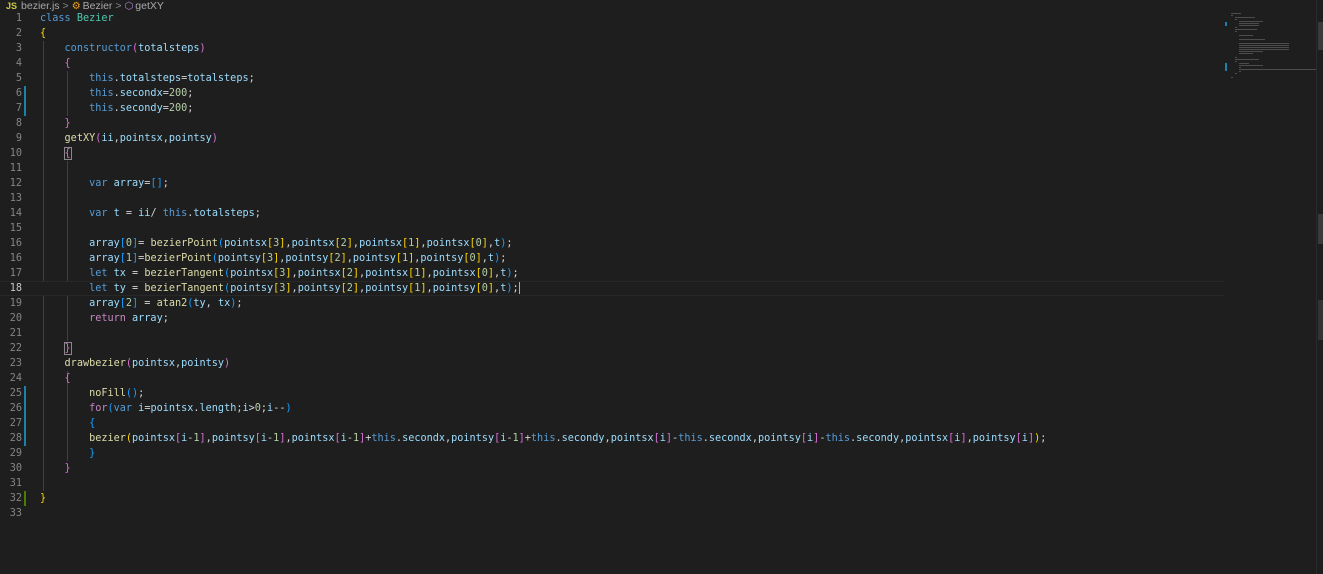 The image size is (1323, 574). I want to click on code-line: 7 this.secondy=200;, so click(104, 108).